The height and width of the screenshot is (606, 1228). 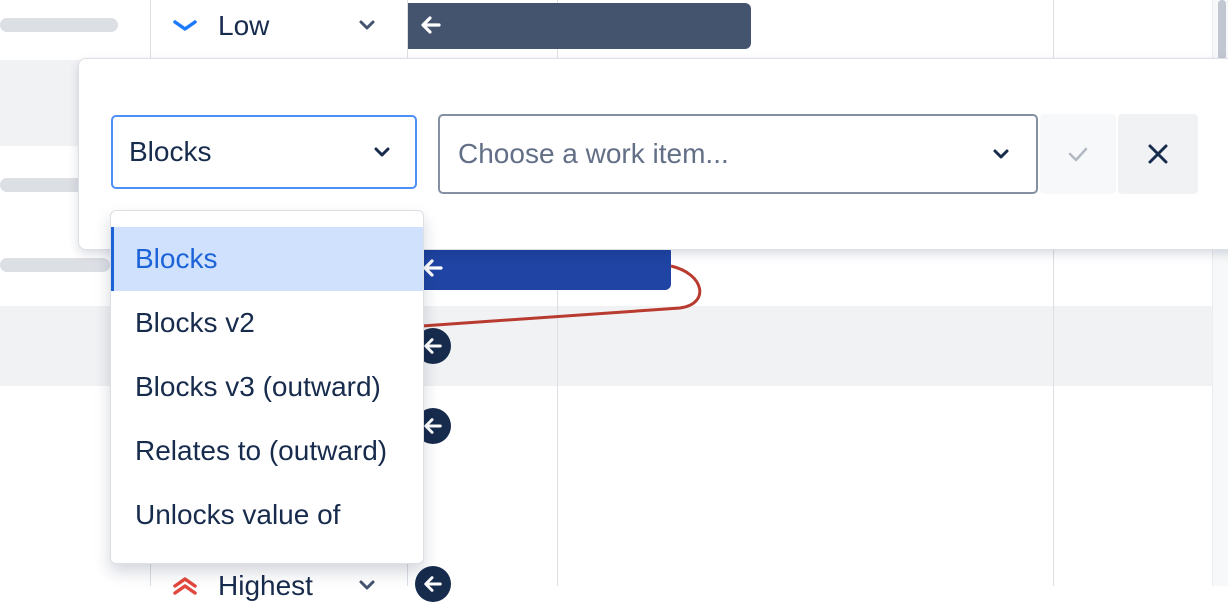 I want to click on chevron-low-icon, so click(x=186, y=26).